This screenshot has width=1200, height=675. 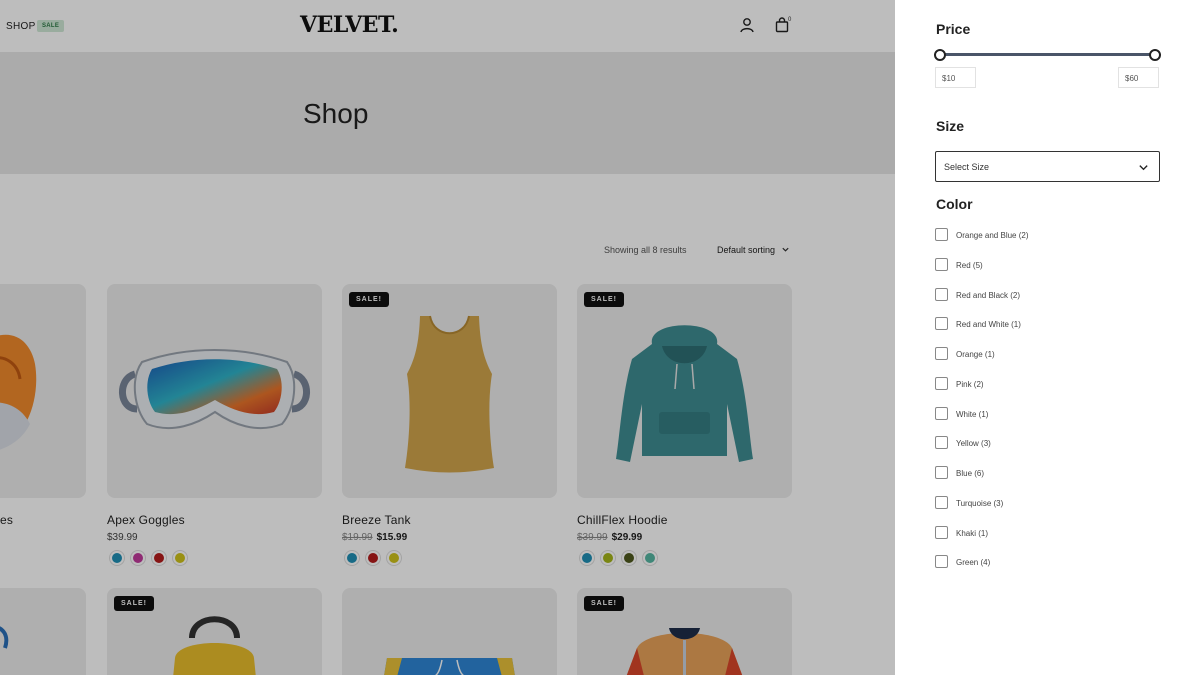 What do you see at coordinates (970, 384) in the screenshot?
I see `color-option-label: Pink (2)` at bounding box center [970, 384].